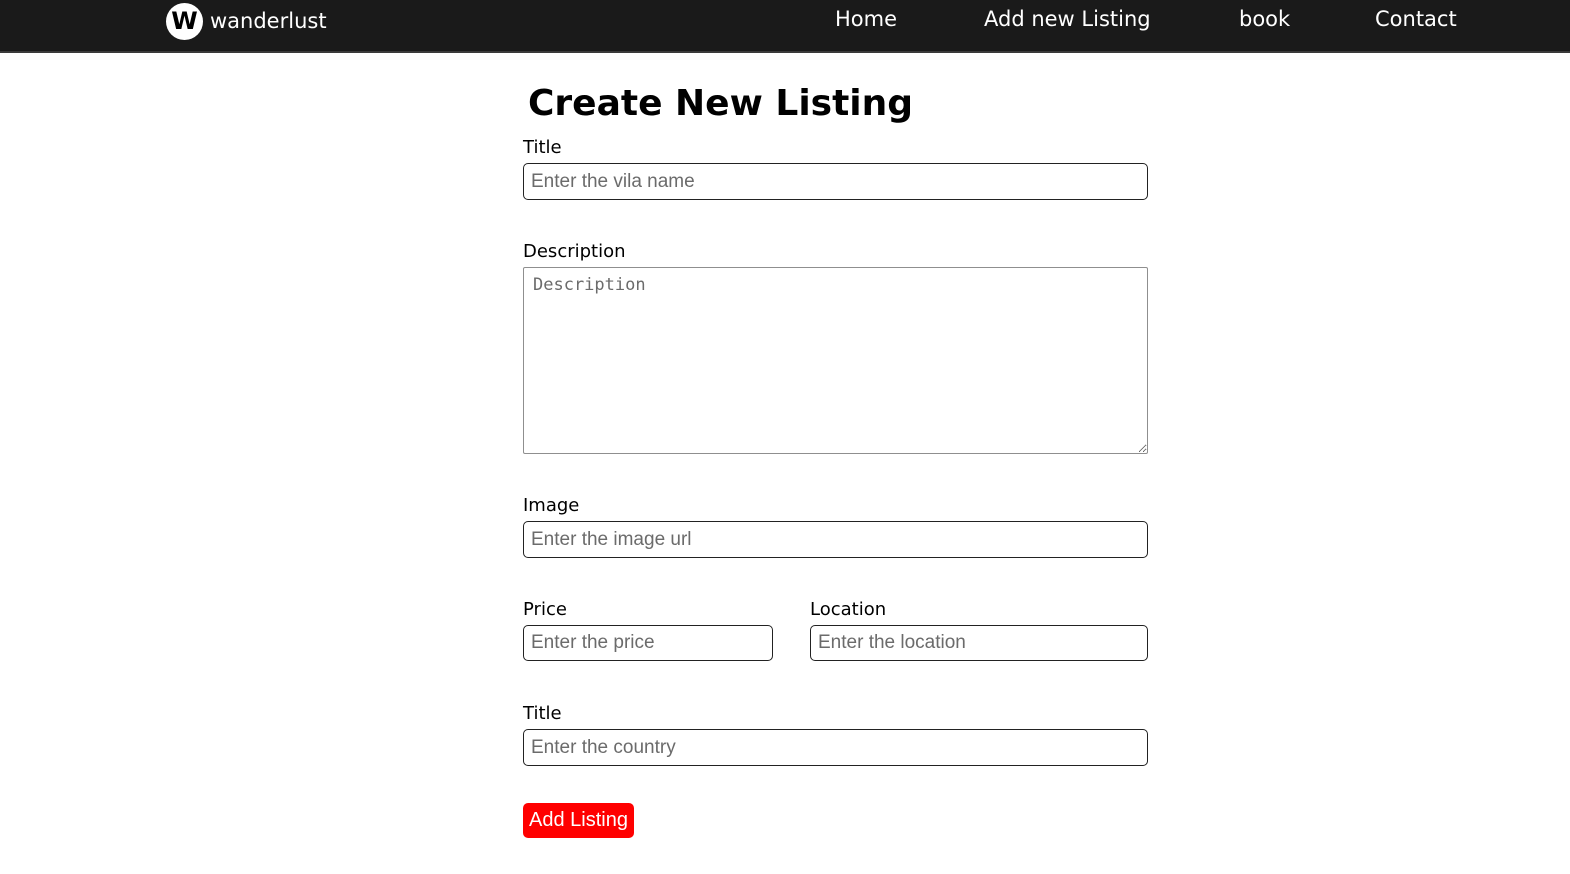 The height and width of the screenshot is (874, 1570). What do you see at coordinates (542, 147) in the screenshot?
I see `title-label: Title` at bounding box center [542, 147].